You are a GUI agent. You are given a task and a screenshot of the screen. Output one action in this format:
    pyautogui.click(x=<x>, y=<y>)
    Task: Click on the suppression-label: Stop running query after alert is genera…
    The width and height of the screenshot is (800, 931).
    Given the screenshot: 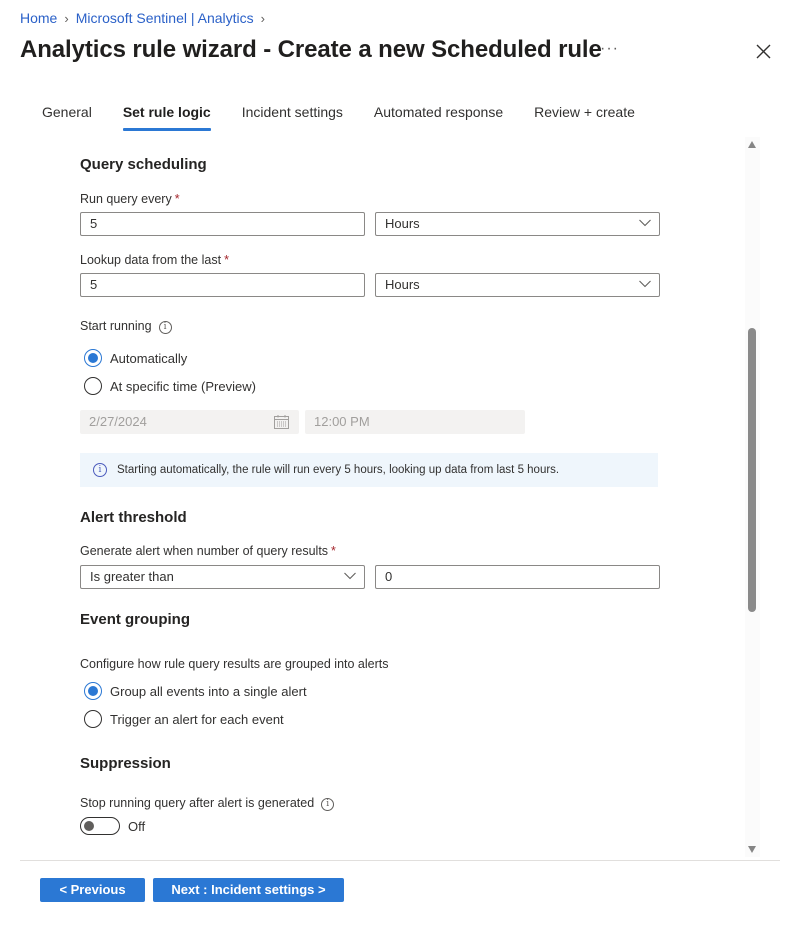 What is the action you would take?
    pyautogui.click(x=207, y=803)
    